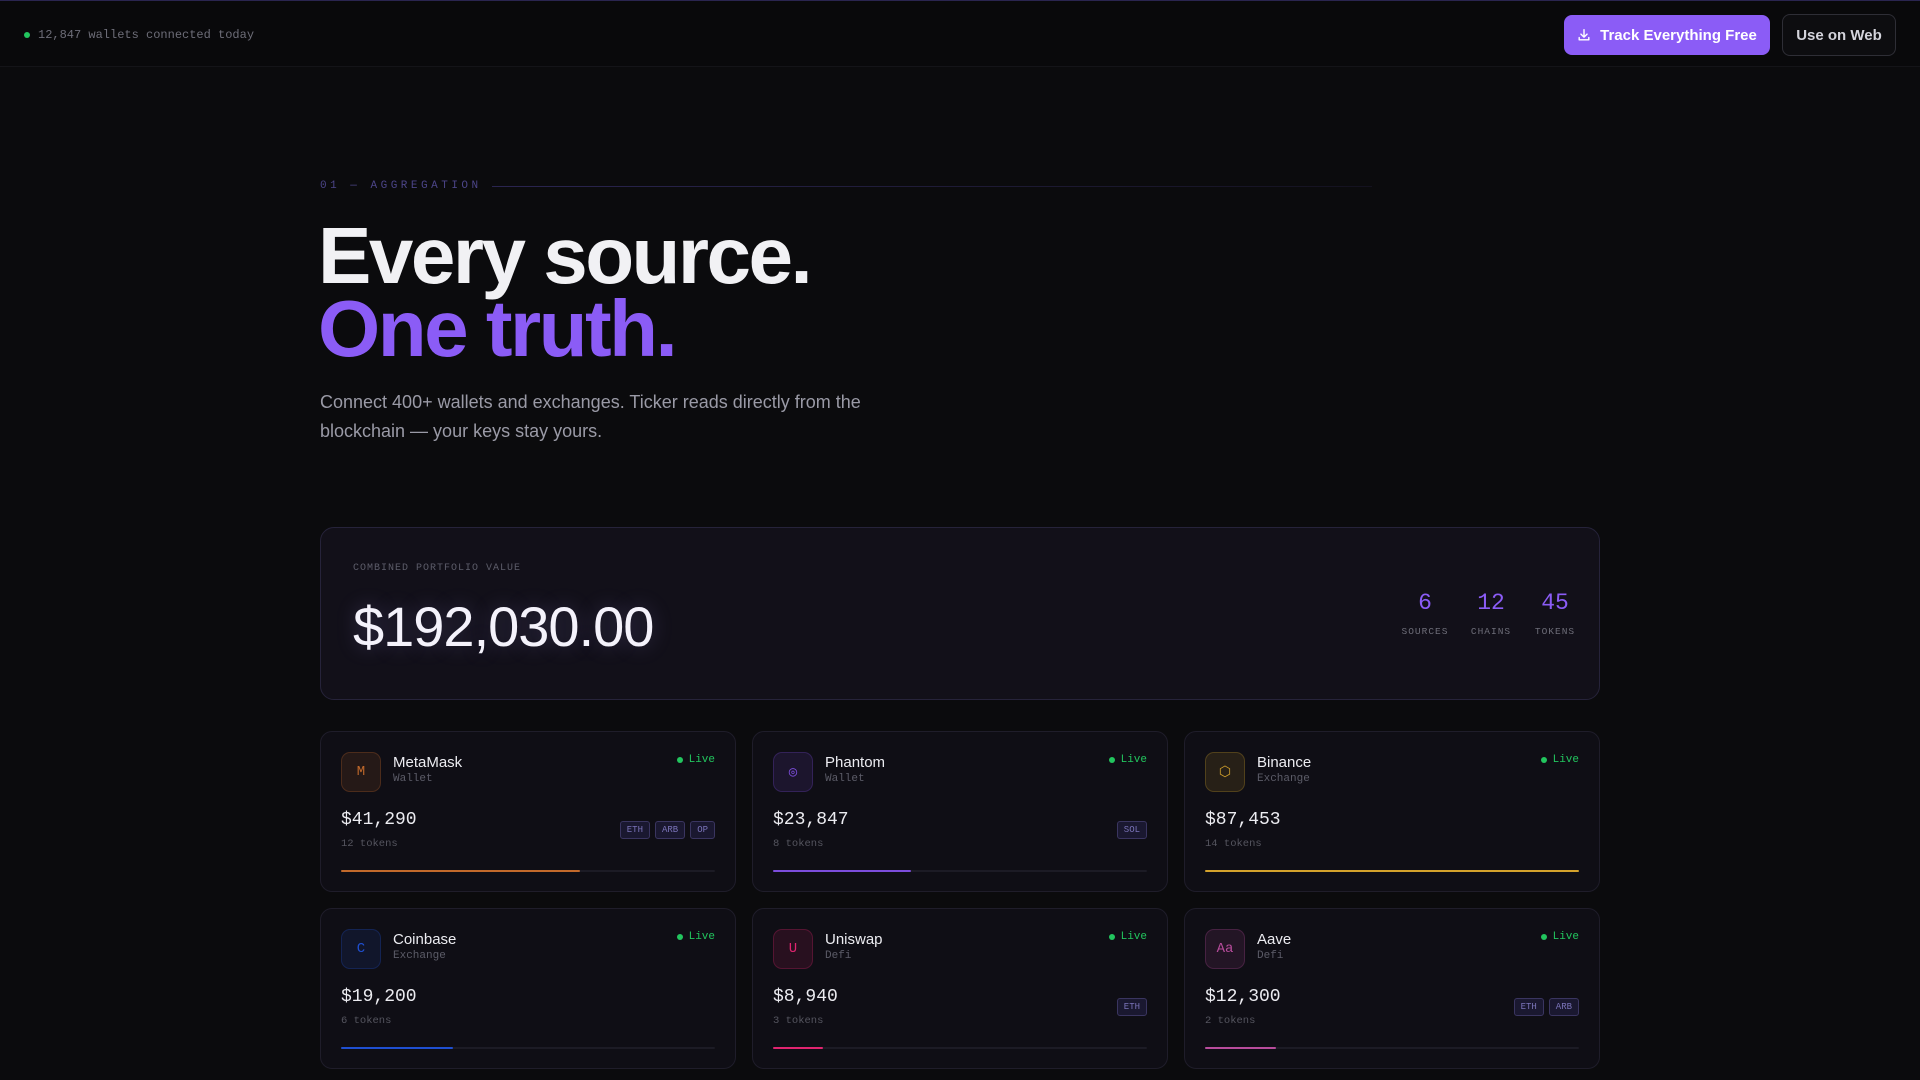  I want to click on chain-chips: SOL, so click(1131, 830).